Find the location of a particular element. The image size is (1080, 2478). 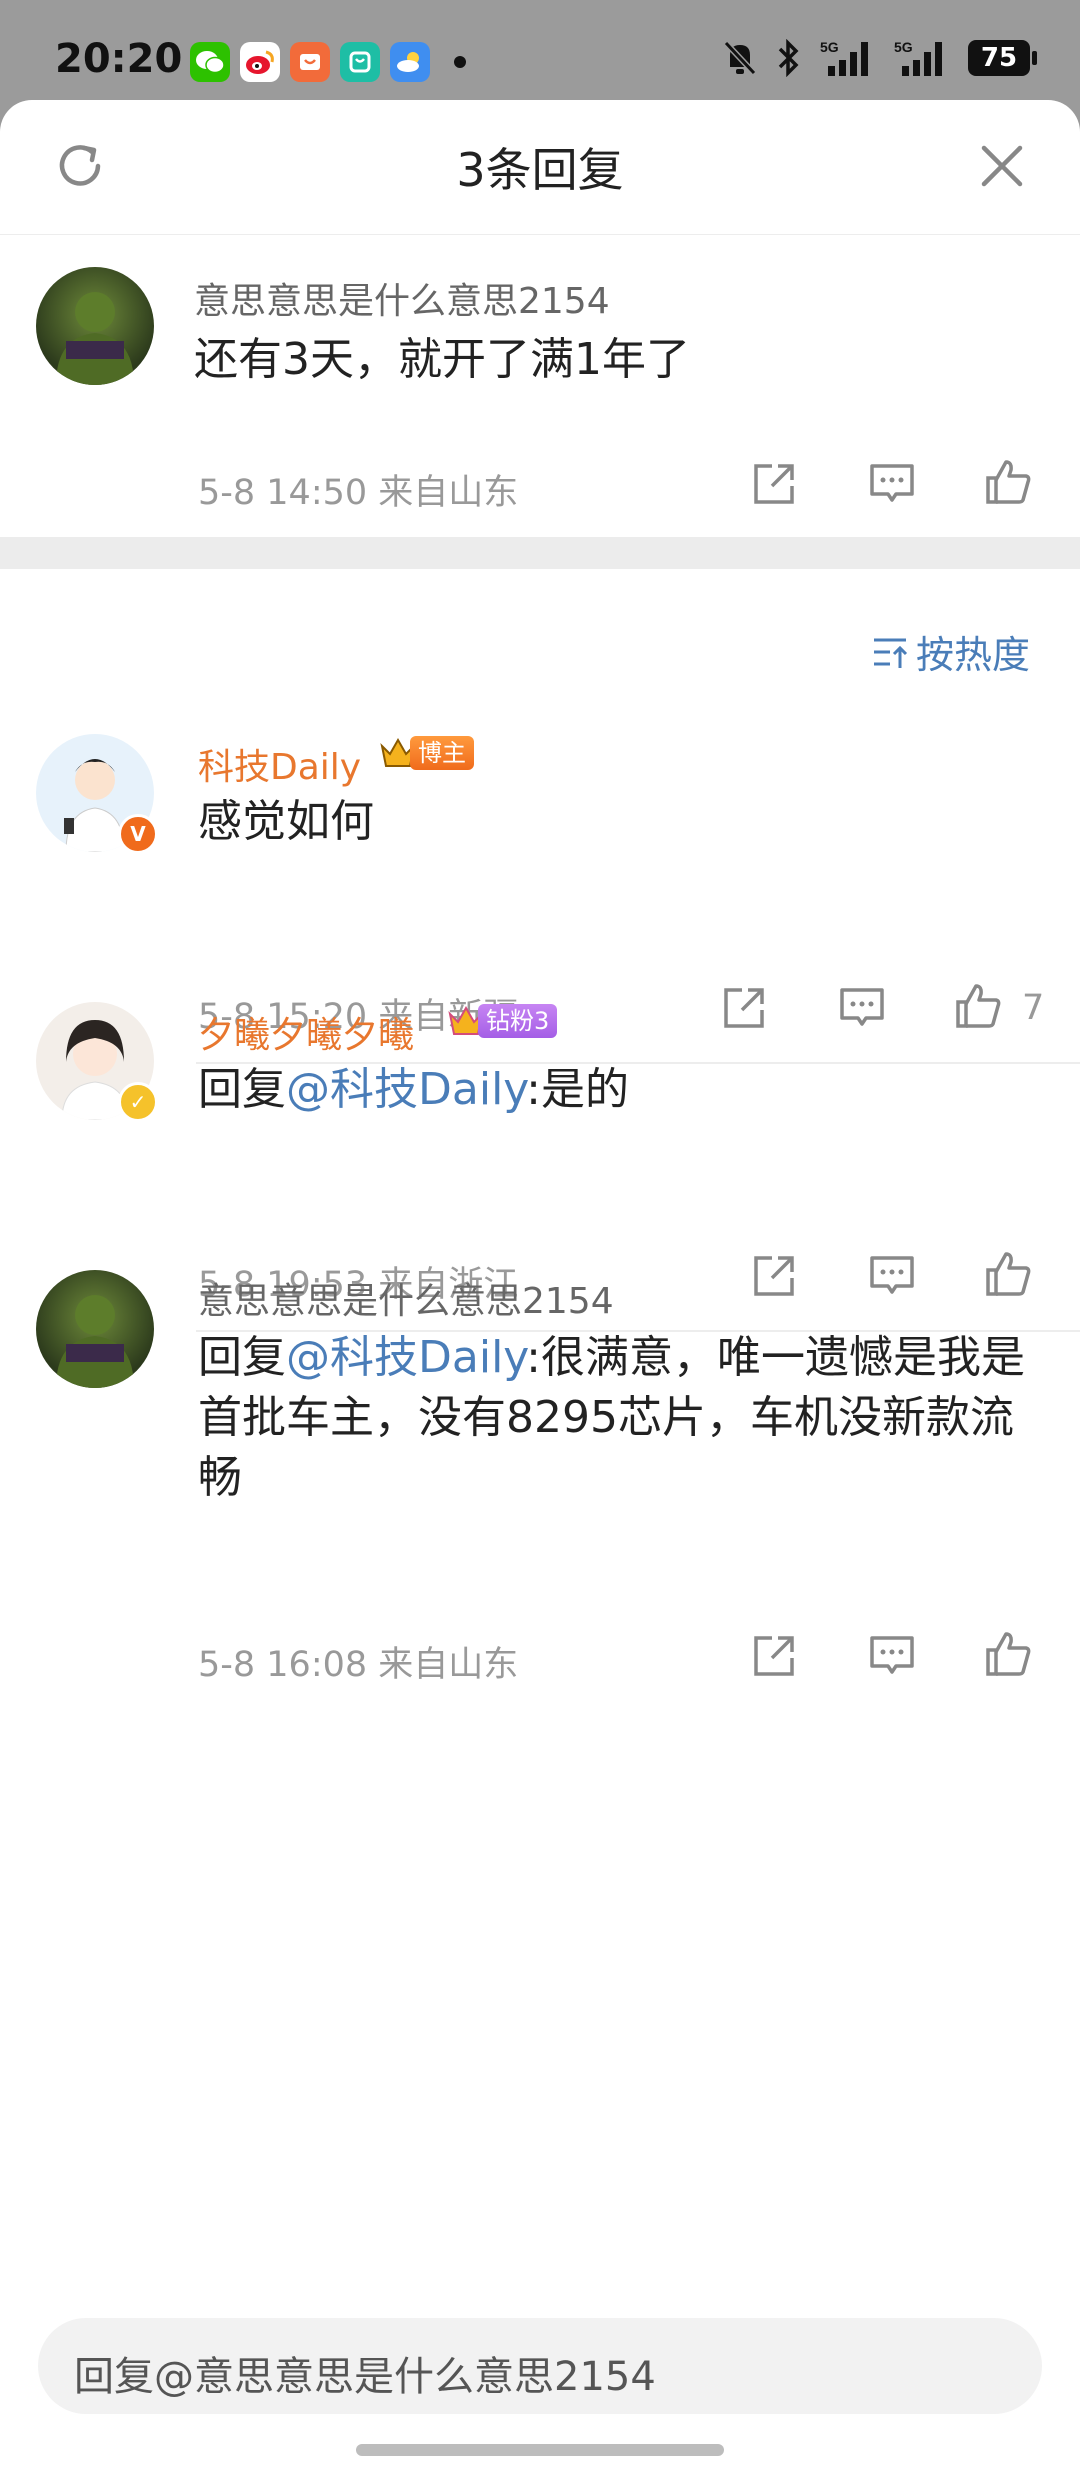

verified-badge: ✓ is located at coordinates (138, 1102).